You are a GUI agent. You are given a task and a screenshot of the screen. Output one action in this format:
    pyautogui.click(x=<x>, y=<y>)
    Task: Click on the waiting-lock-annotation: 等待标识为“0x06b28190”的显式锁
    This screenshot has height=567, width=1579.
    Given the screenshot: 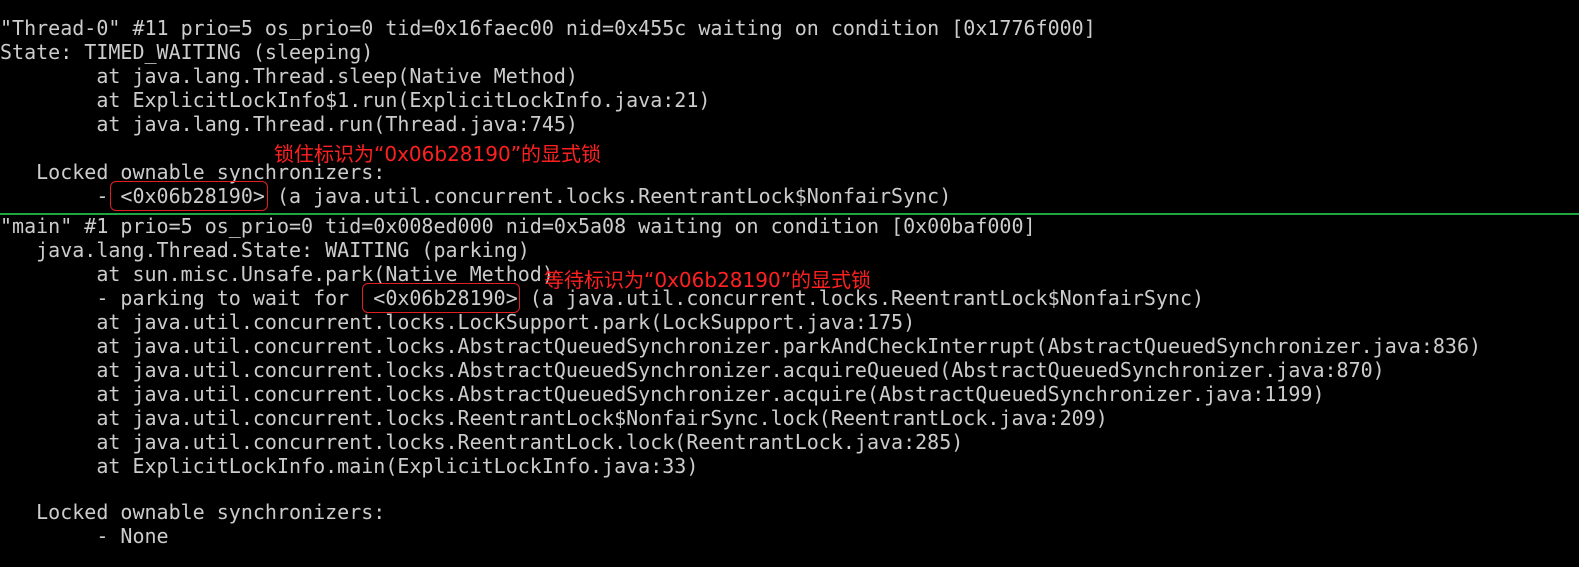 What is the action you would take?
    pyautogui.click(x=708, y=280)
    